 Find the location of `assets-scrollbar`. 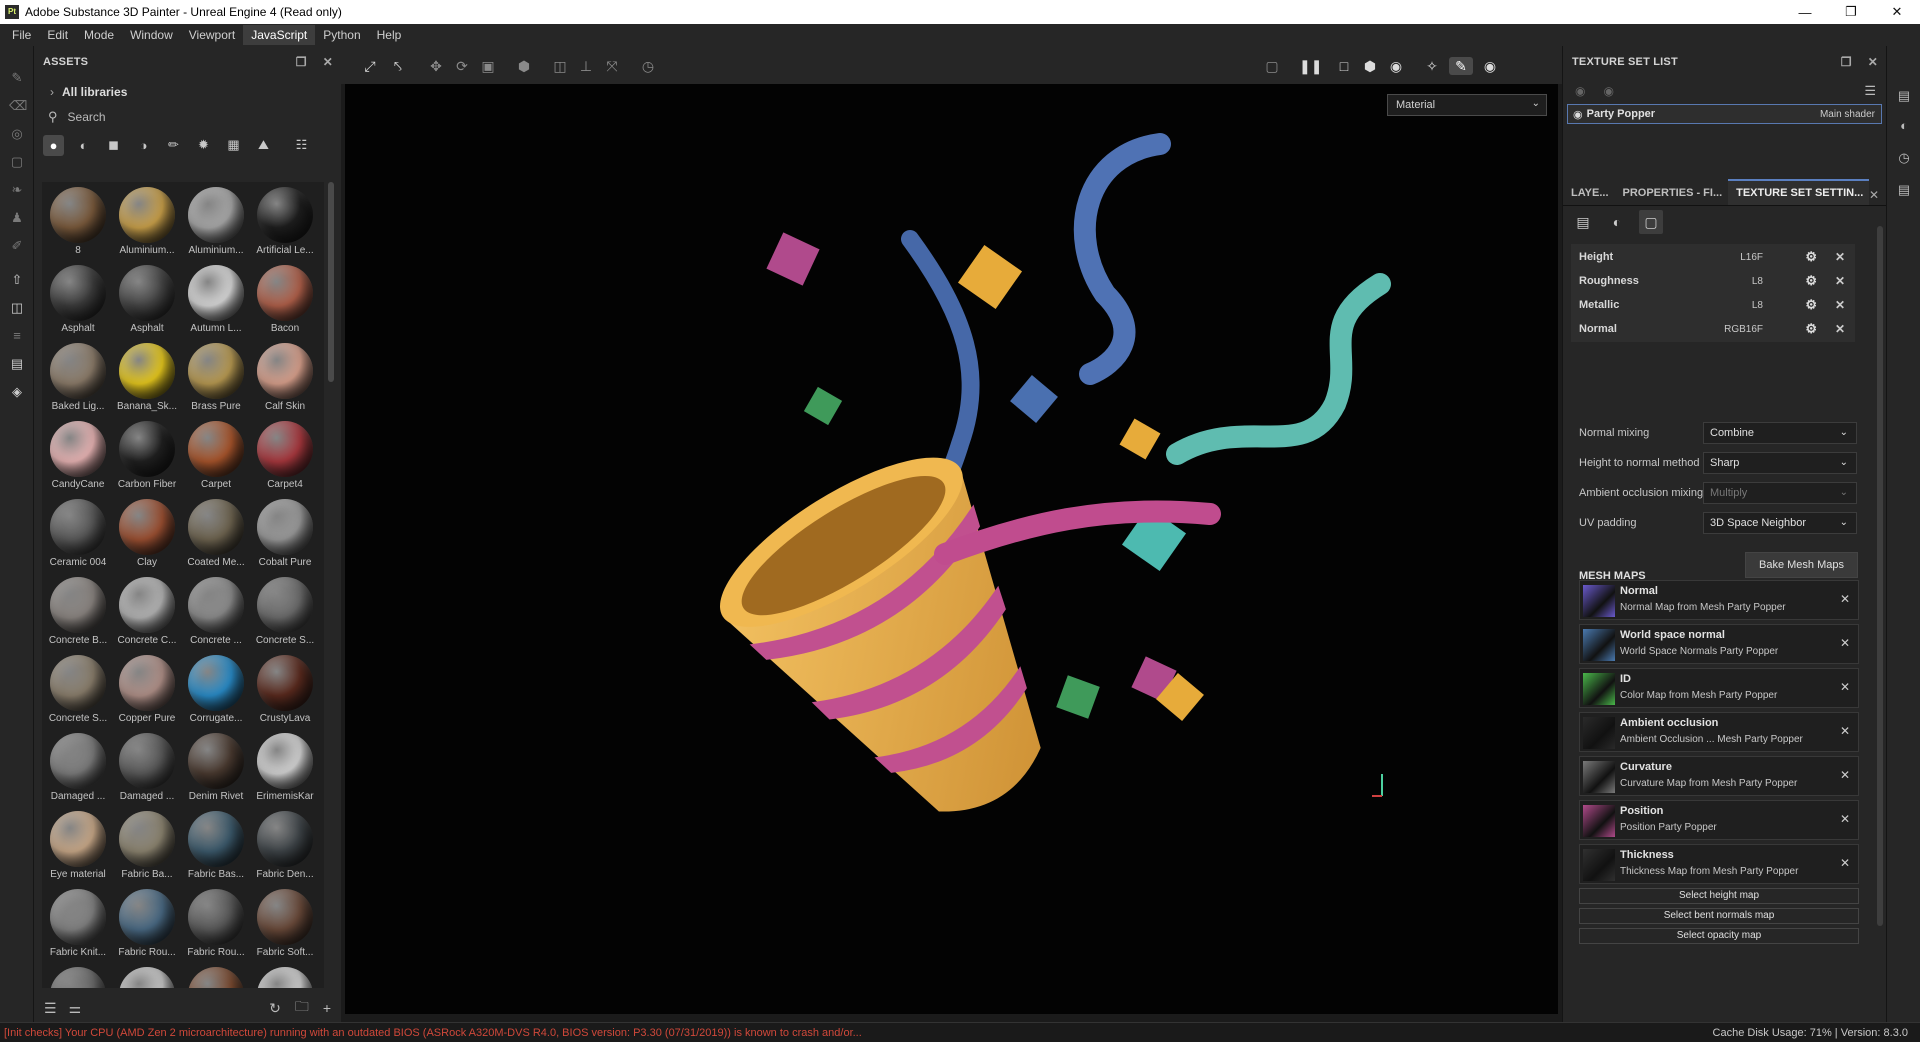

assets-scrollbar is located at coordinates (331, 282).